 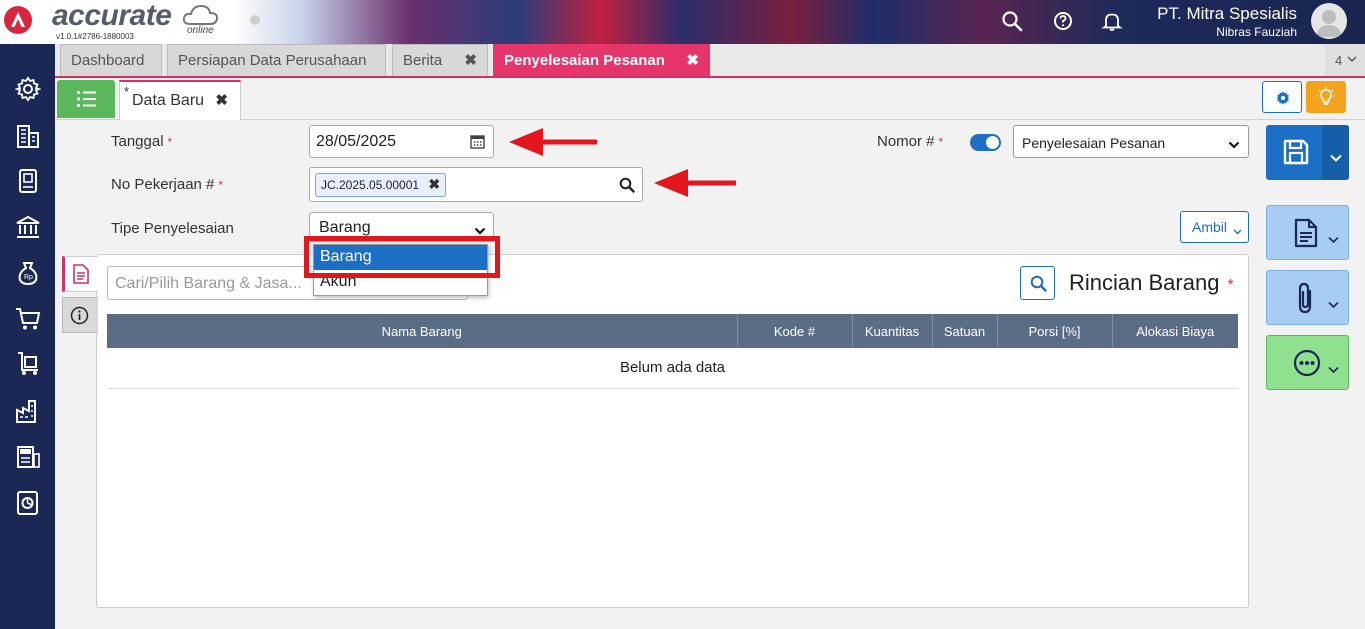 What do you see at coordinates (906, 141) in the screenshot?
I see `nomor-label-text: Nomor #` at bounding box center [906, 141].